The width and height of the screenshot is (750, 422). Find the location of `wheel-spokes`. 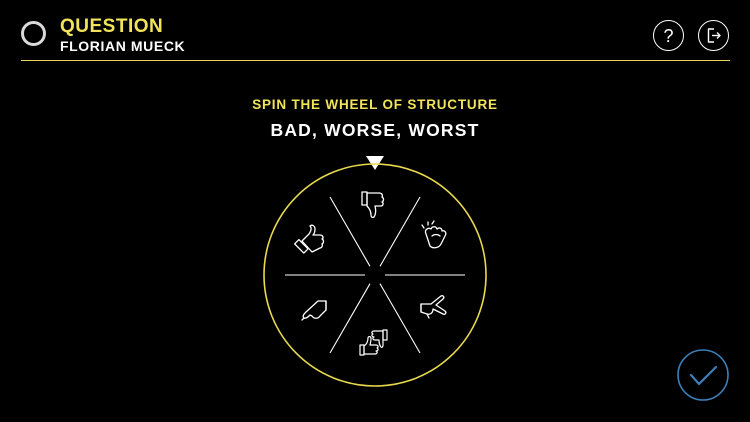

wheel-spokes is located at coordinates (375, 275).